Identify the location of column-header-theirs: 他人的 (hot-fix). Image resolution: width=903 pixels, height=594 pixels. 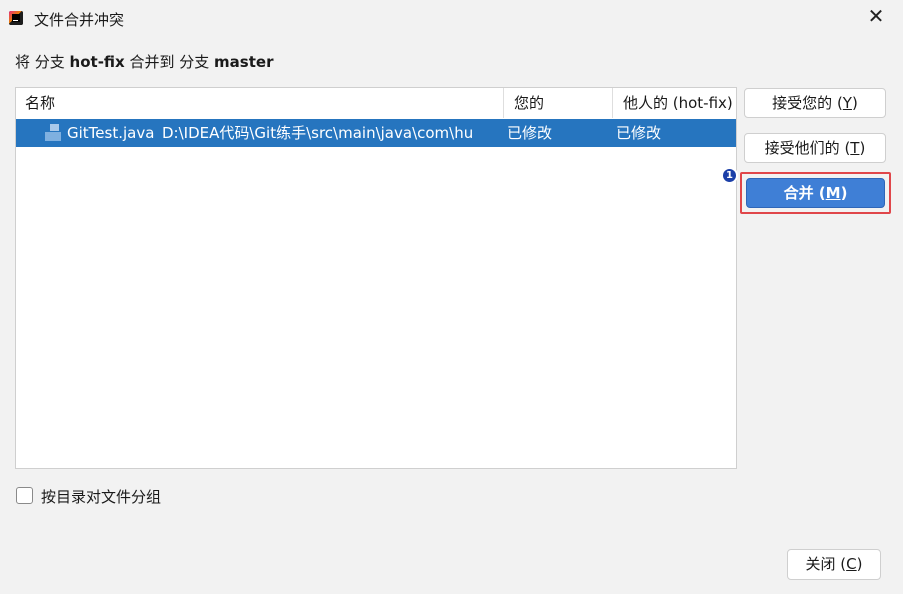
(674, 103).